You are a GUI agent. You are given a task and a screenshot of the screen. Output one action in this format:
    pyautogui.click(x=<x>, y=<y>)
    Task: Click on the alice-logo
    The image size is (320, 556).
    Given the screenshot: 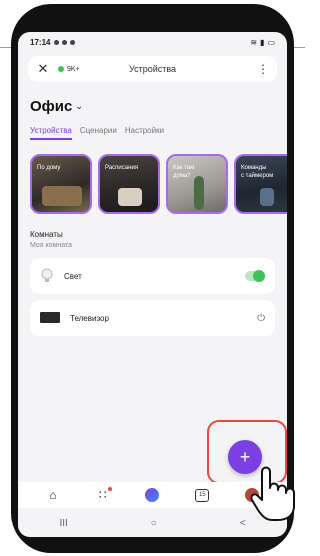 What is the action you would take?
    pyautogui.click(x=152, y=495)
    